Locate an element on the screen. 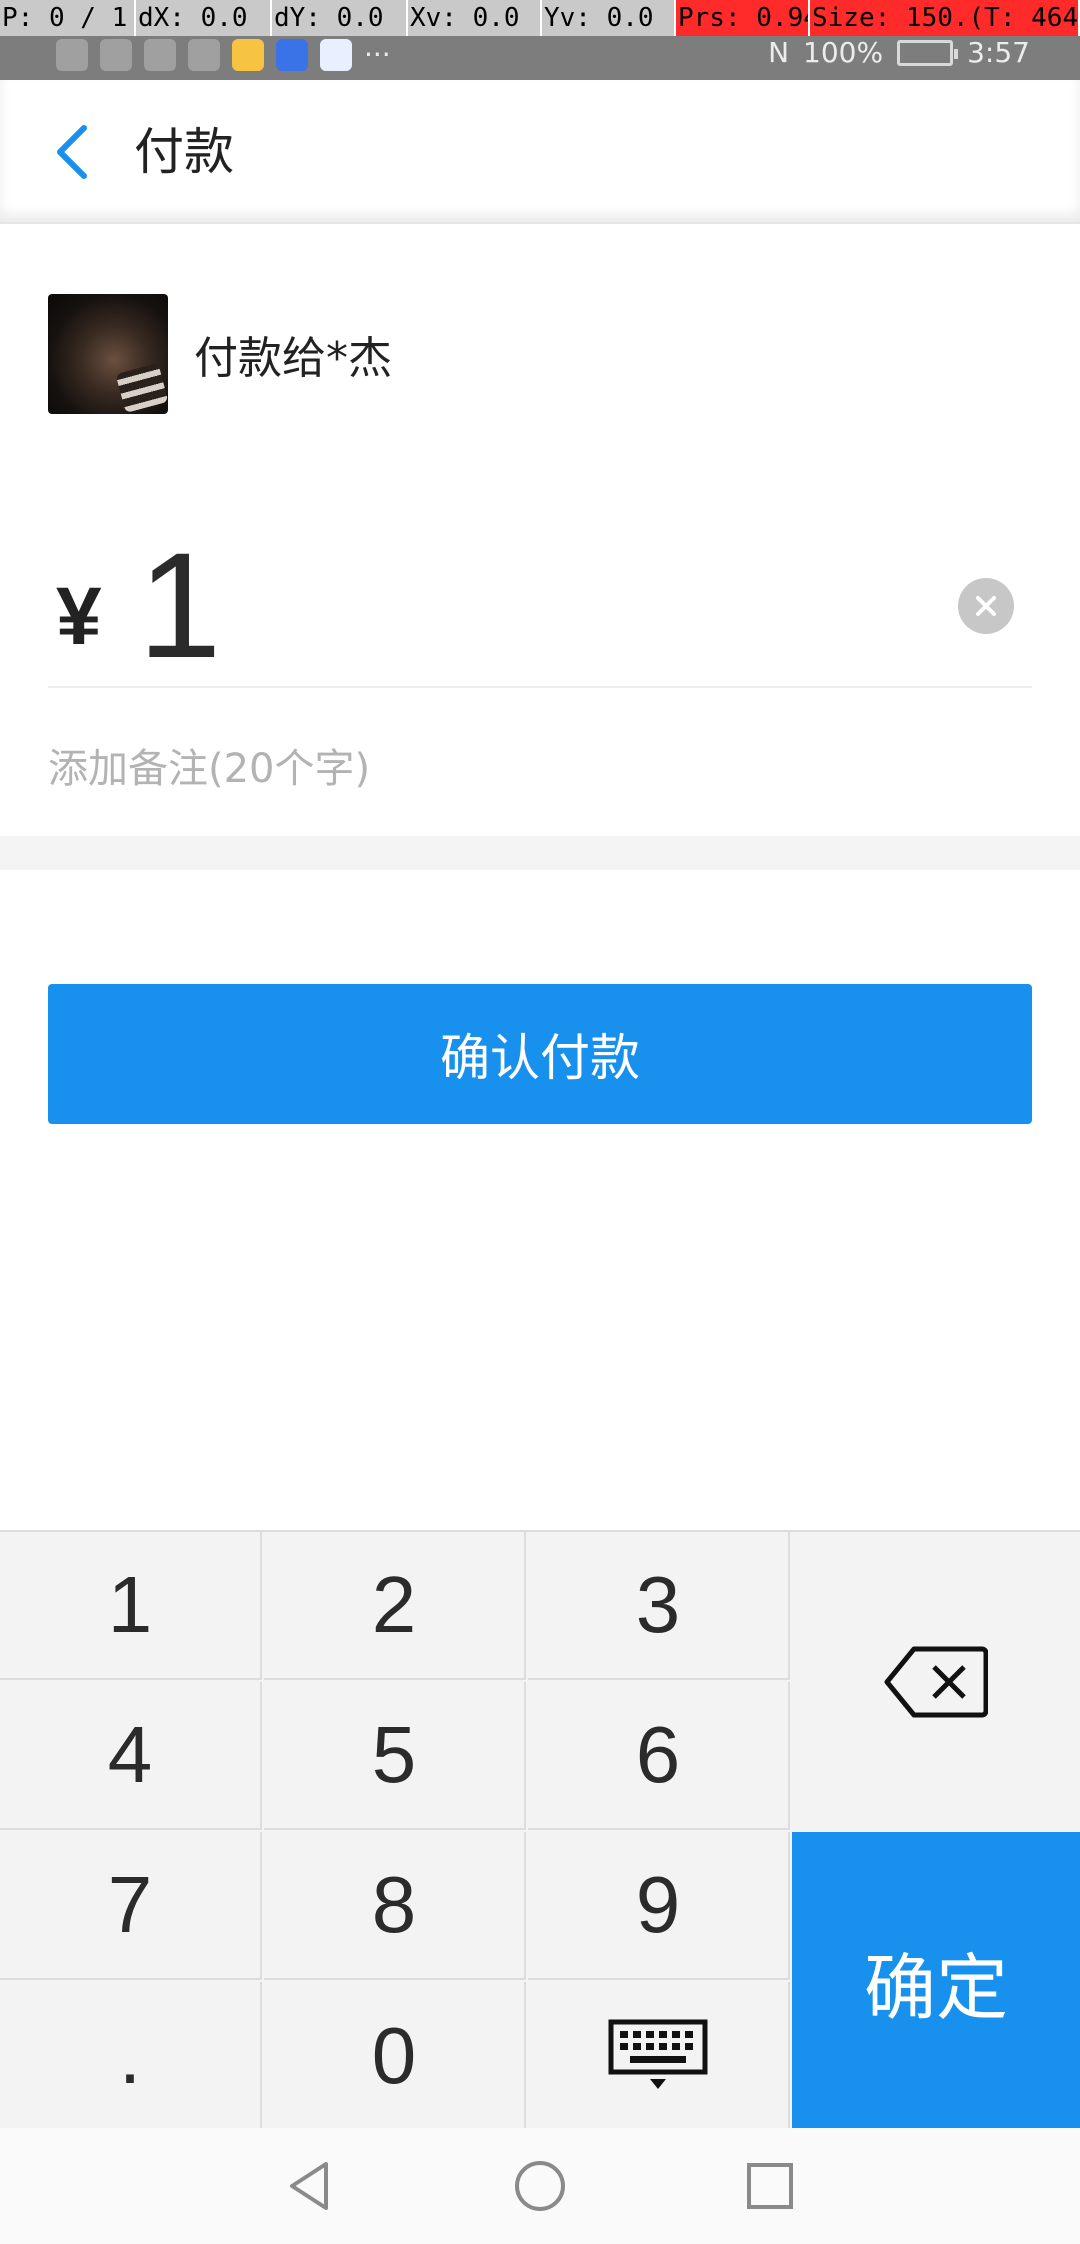 This screenshot has width=1080, height=2244. key-decimal: . is located at coordinates (131, 2056).